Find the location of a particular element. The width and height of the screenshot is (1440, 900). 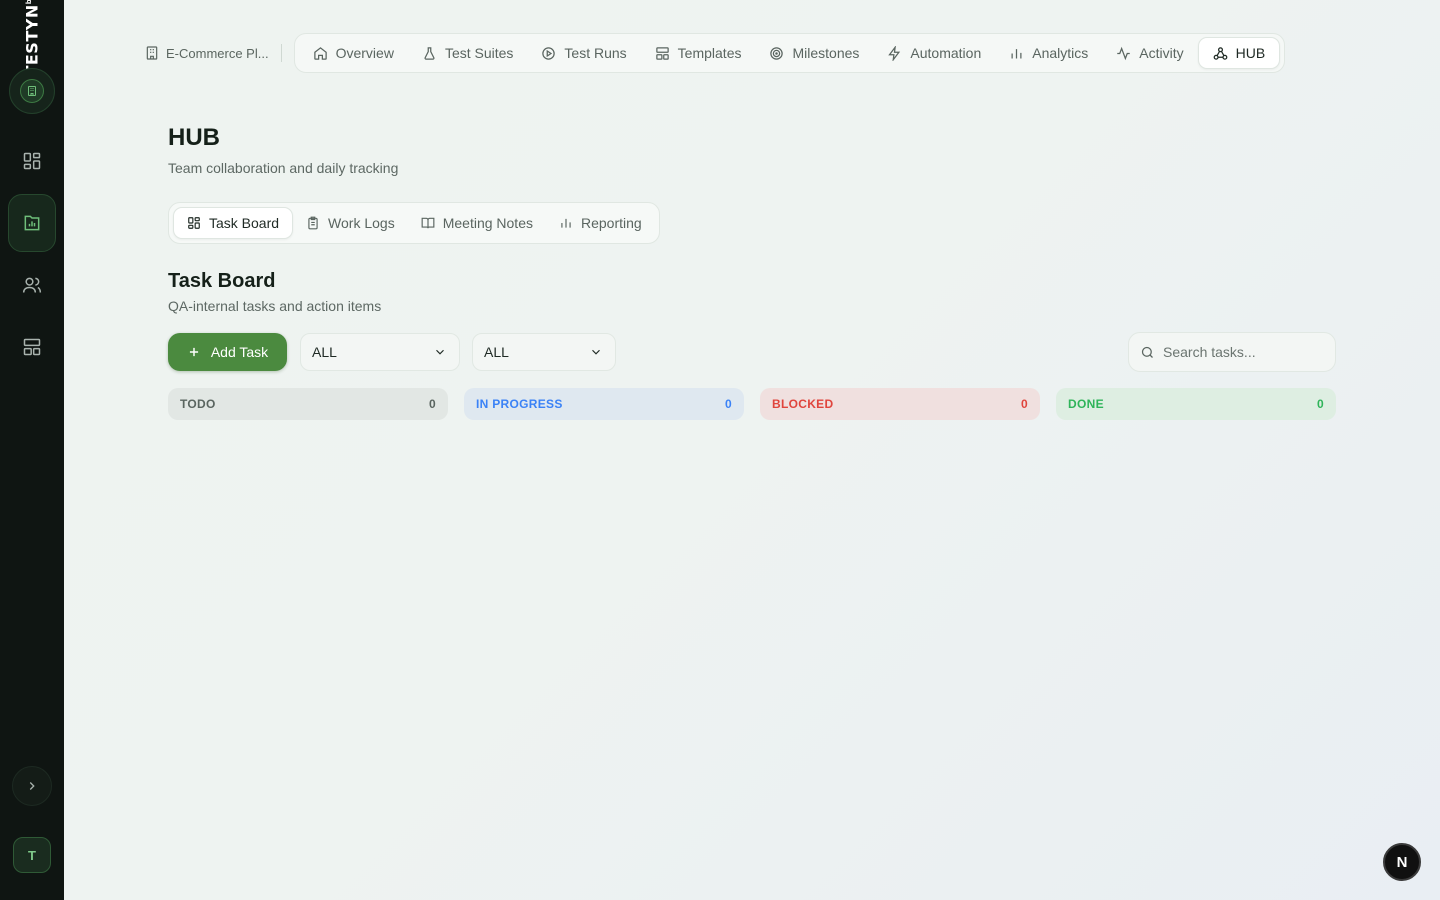

workspace-button is located at coordinates (32, 91).